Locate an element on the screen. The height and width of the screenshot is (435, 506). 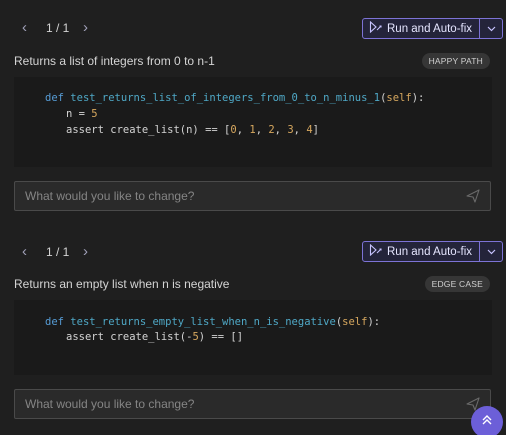
test-description: Returns an empty list when n is negative is located at coordinates (121, 284).